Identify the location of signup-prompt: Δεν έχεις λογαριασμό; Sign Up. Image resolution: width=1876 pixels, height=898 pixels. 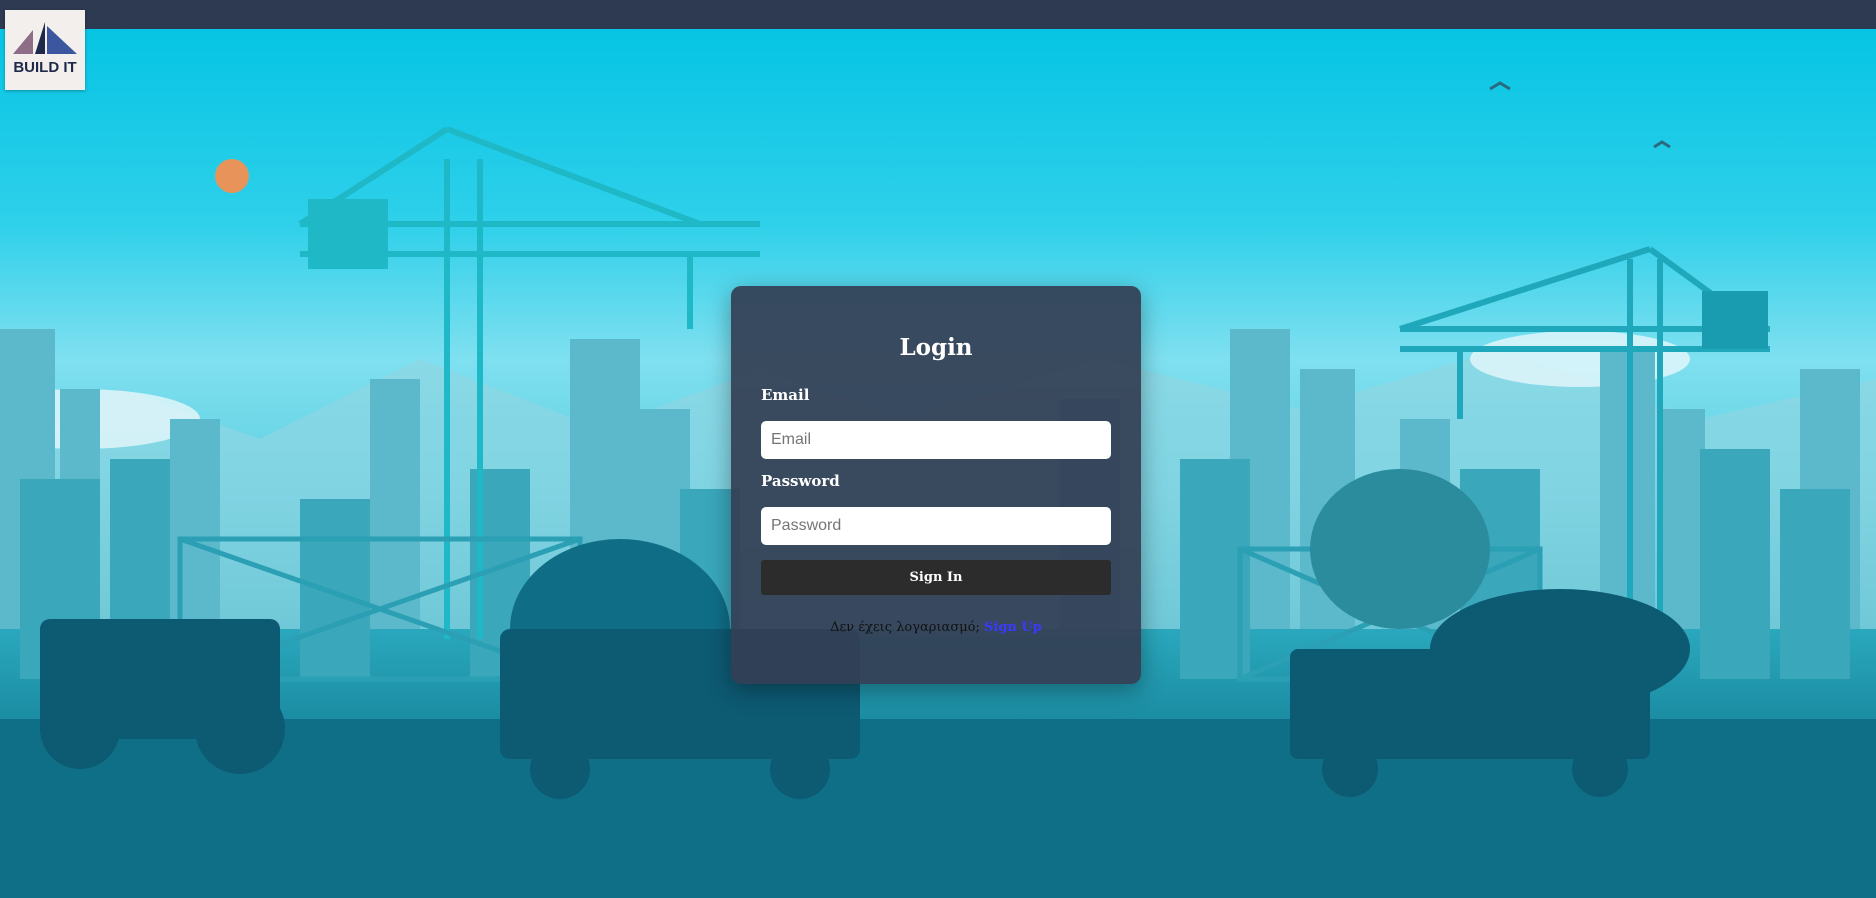
(936, 627).